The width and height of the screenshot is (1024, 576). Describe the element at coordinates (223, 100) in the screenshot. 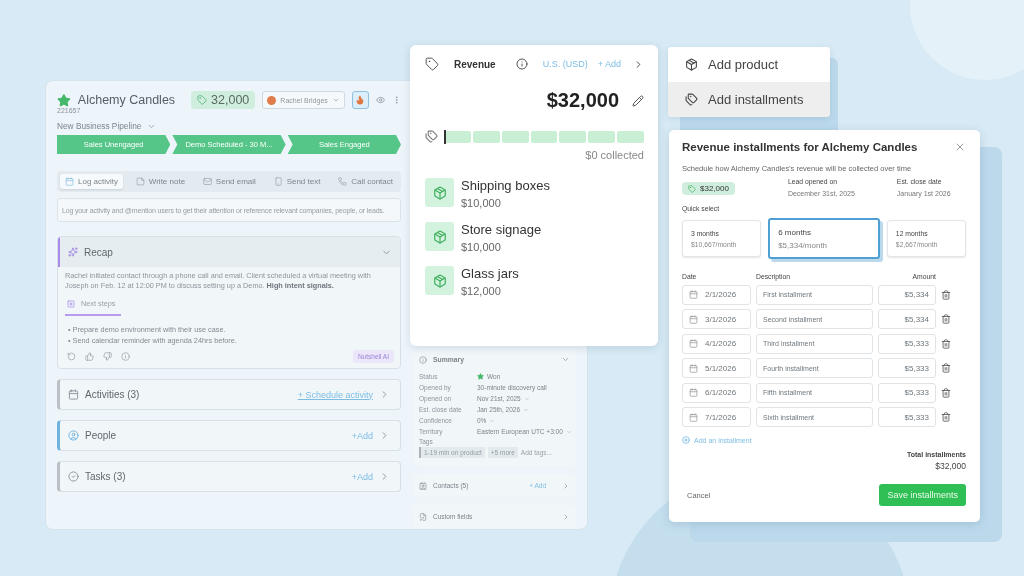

I see `value-badge: 32,000` at that location.